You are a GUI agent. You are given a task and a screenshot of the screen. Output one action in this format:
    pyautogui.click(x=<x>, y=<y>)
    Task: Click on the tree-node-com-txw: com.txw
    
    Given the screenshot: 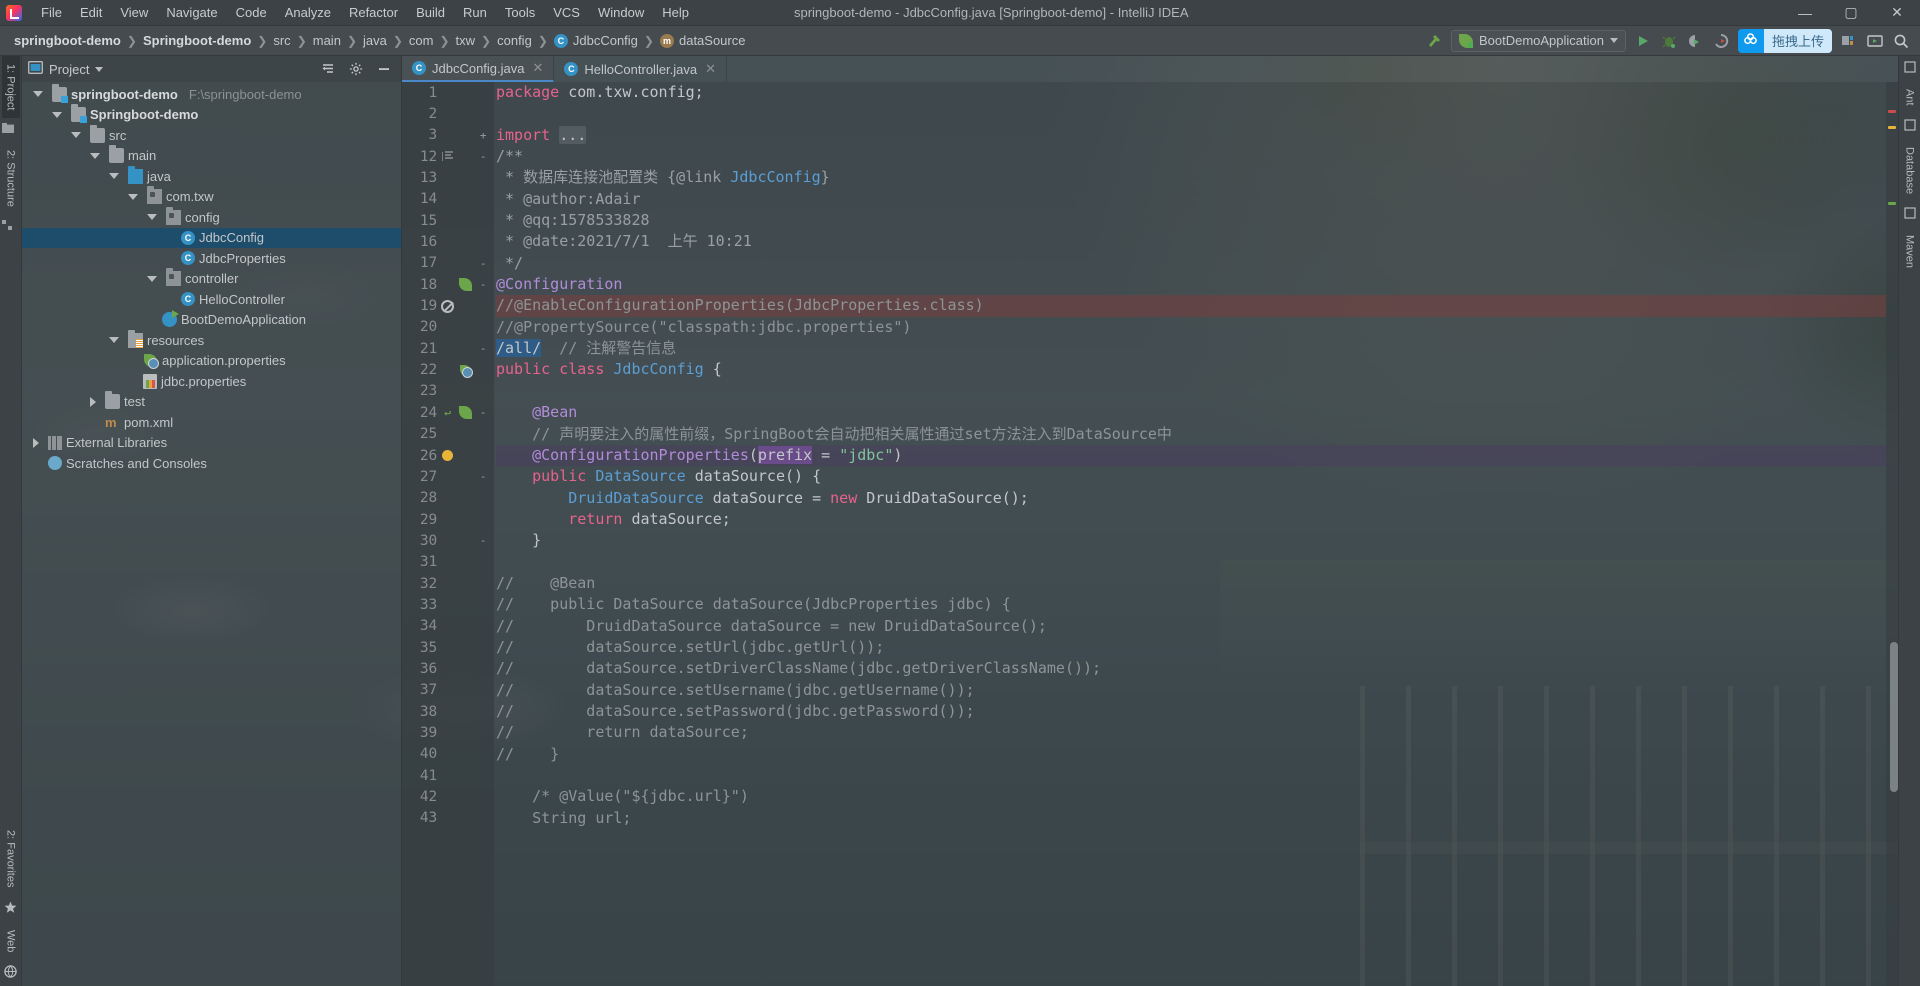 What is the action you would take?
    pyautogui.click(x=211, y=197)
    